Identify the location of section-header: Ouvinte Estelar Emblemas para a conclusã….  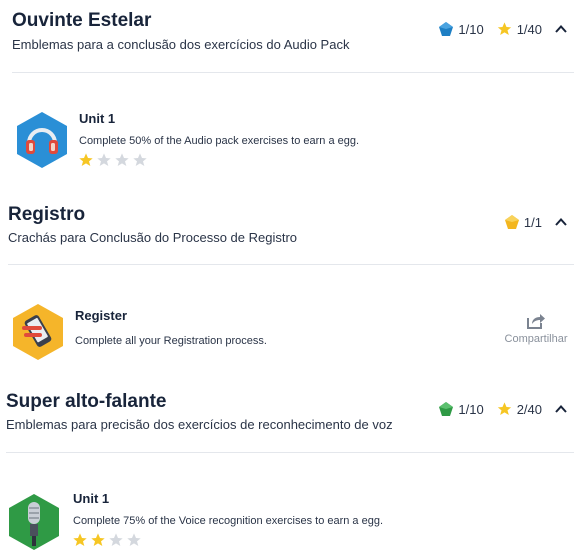
(290, 30).